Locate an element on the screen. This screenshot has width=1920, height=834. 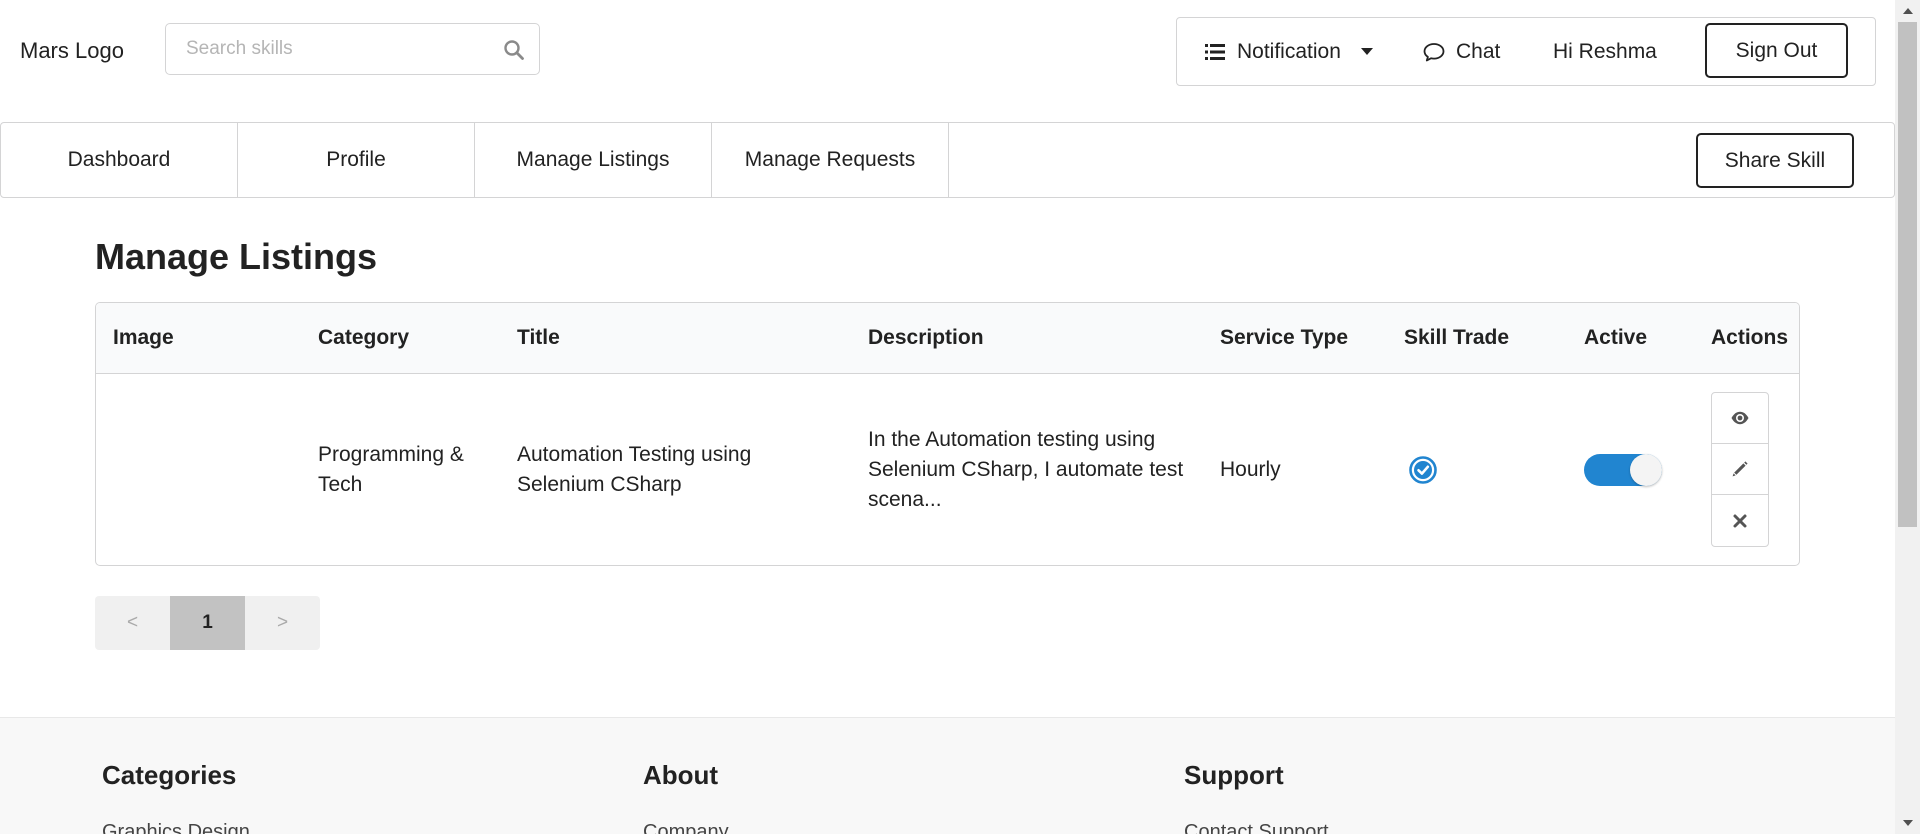
share-skill-button: Share Skill is located at coordinates (1775, 160).